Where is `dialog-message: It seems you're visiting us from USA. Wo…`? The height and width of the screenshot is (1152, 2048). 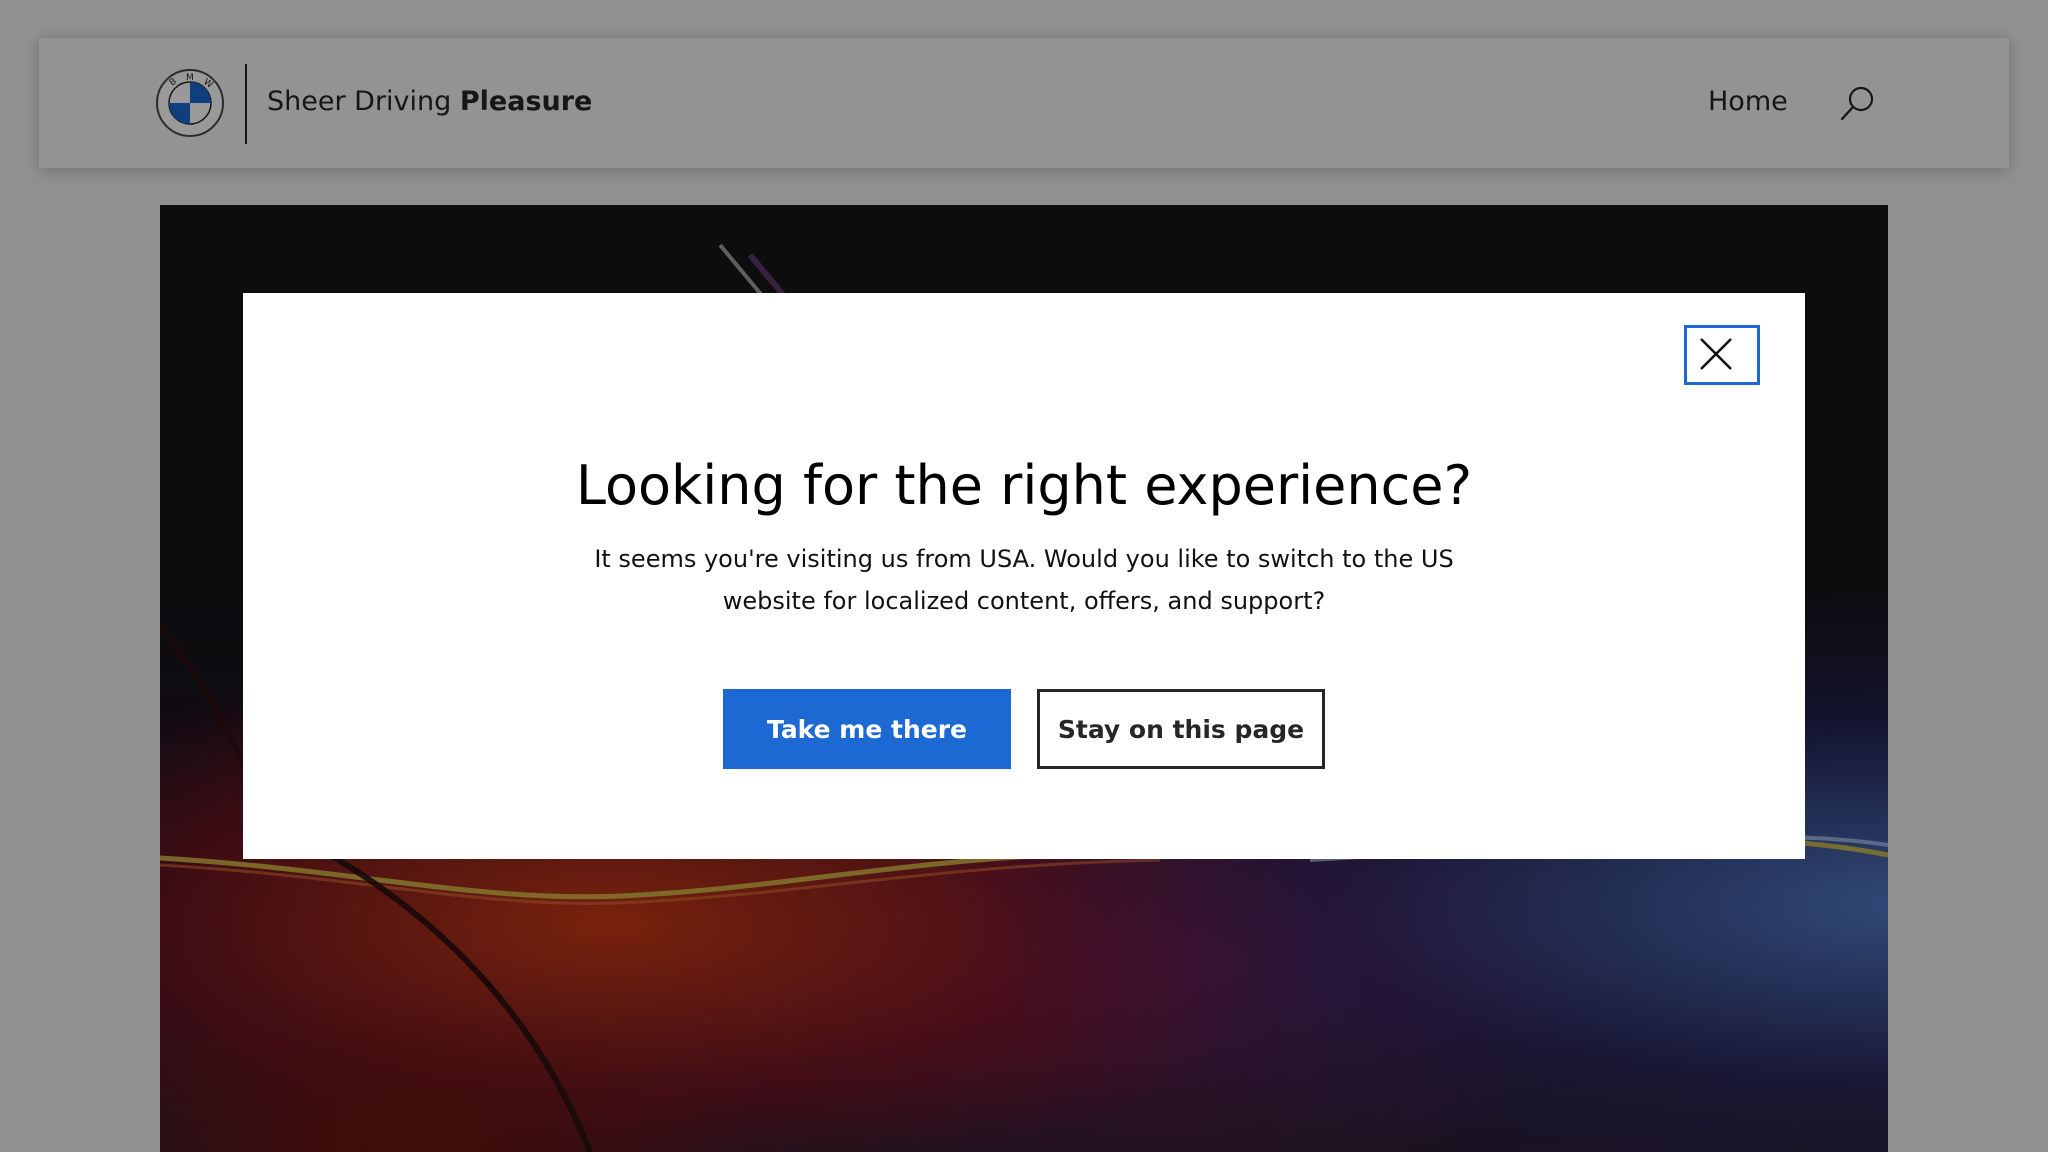
dialog-message: It seems you're visiting us from USA. Wo… is located at coordinates (1024, 580).